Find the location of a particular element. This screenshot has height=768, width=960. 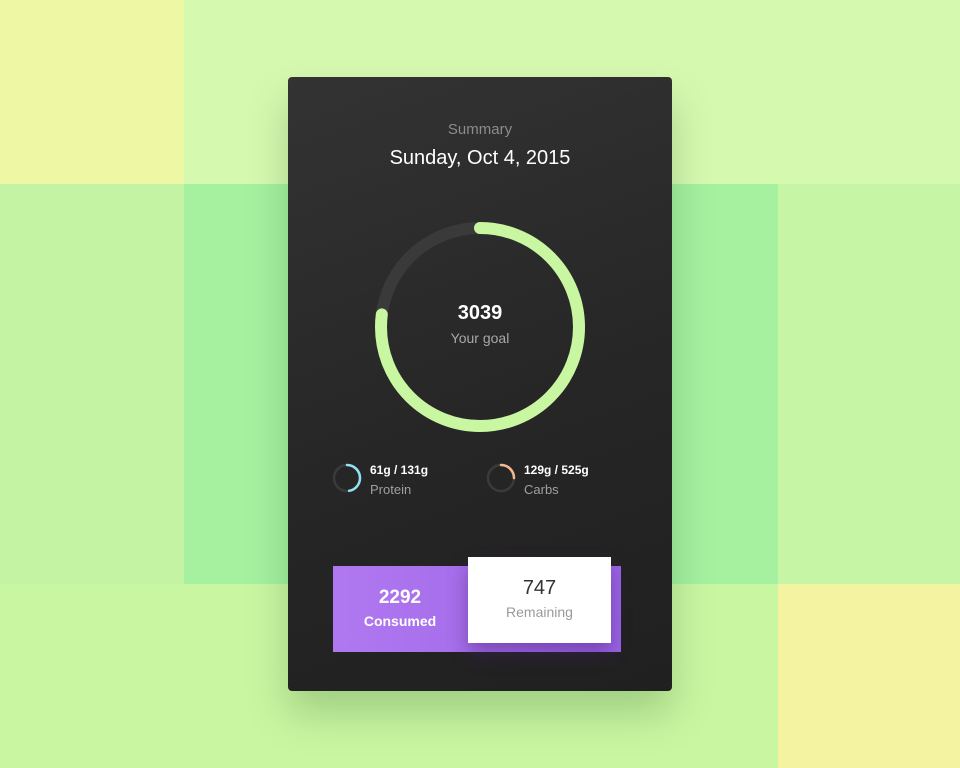

remaining-value: 747 is located at coordinates (539, 588).